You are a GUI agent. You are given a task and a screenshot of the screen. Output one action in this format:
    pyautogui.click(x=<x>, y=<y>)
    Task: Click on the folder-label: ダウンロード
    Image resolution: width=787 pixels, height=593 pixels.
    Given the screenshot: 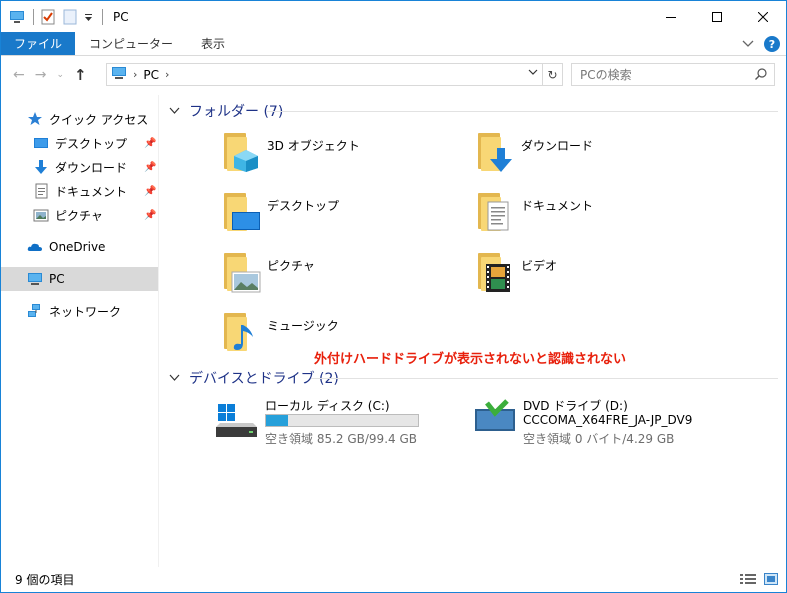 What is the action you would take?
    pyautogui.click(x=557, y=146)
    